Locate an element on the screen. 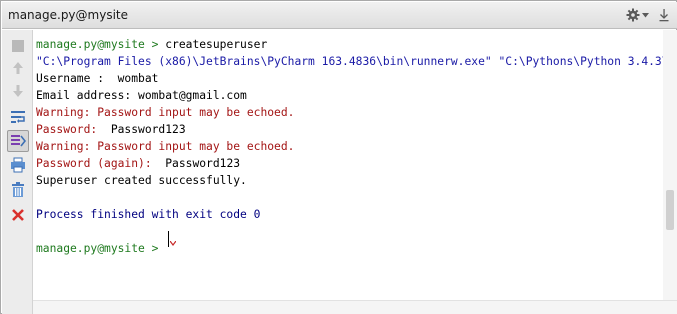 Image resolution: width=677 pixels, height=314 pixels. stop-button is located at coordinates (18, 46).